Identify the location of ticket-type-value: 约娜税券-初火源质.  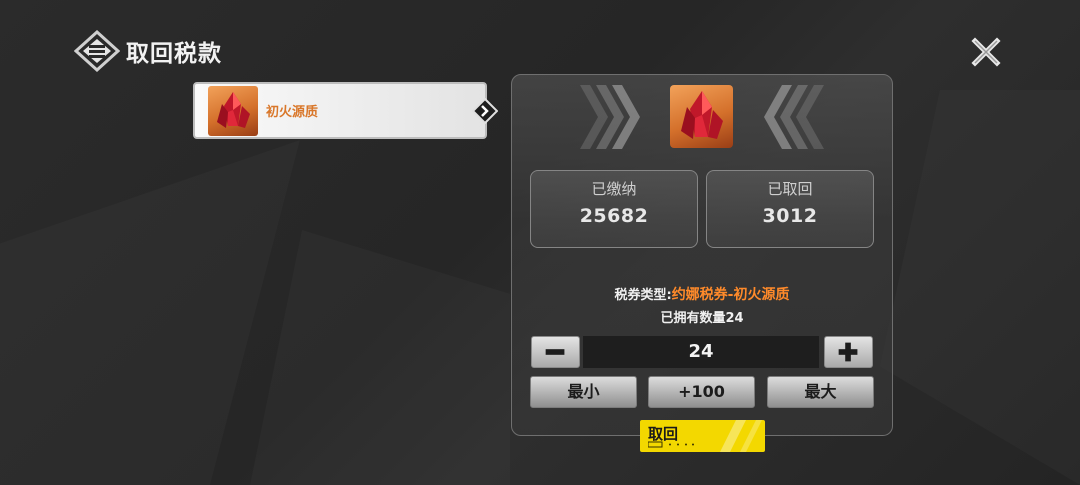
(730, 295).